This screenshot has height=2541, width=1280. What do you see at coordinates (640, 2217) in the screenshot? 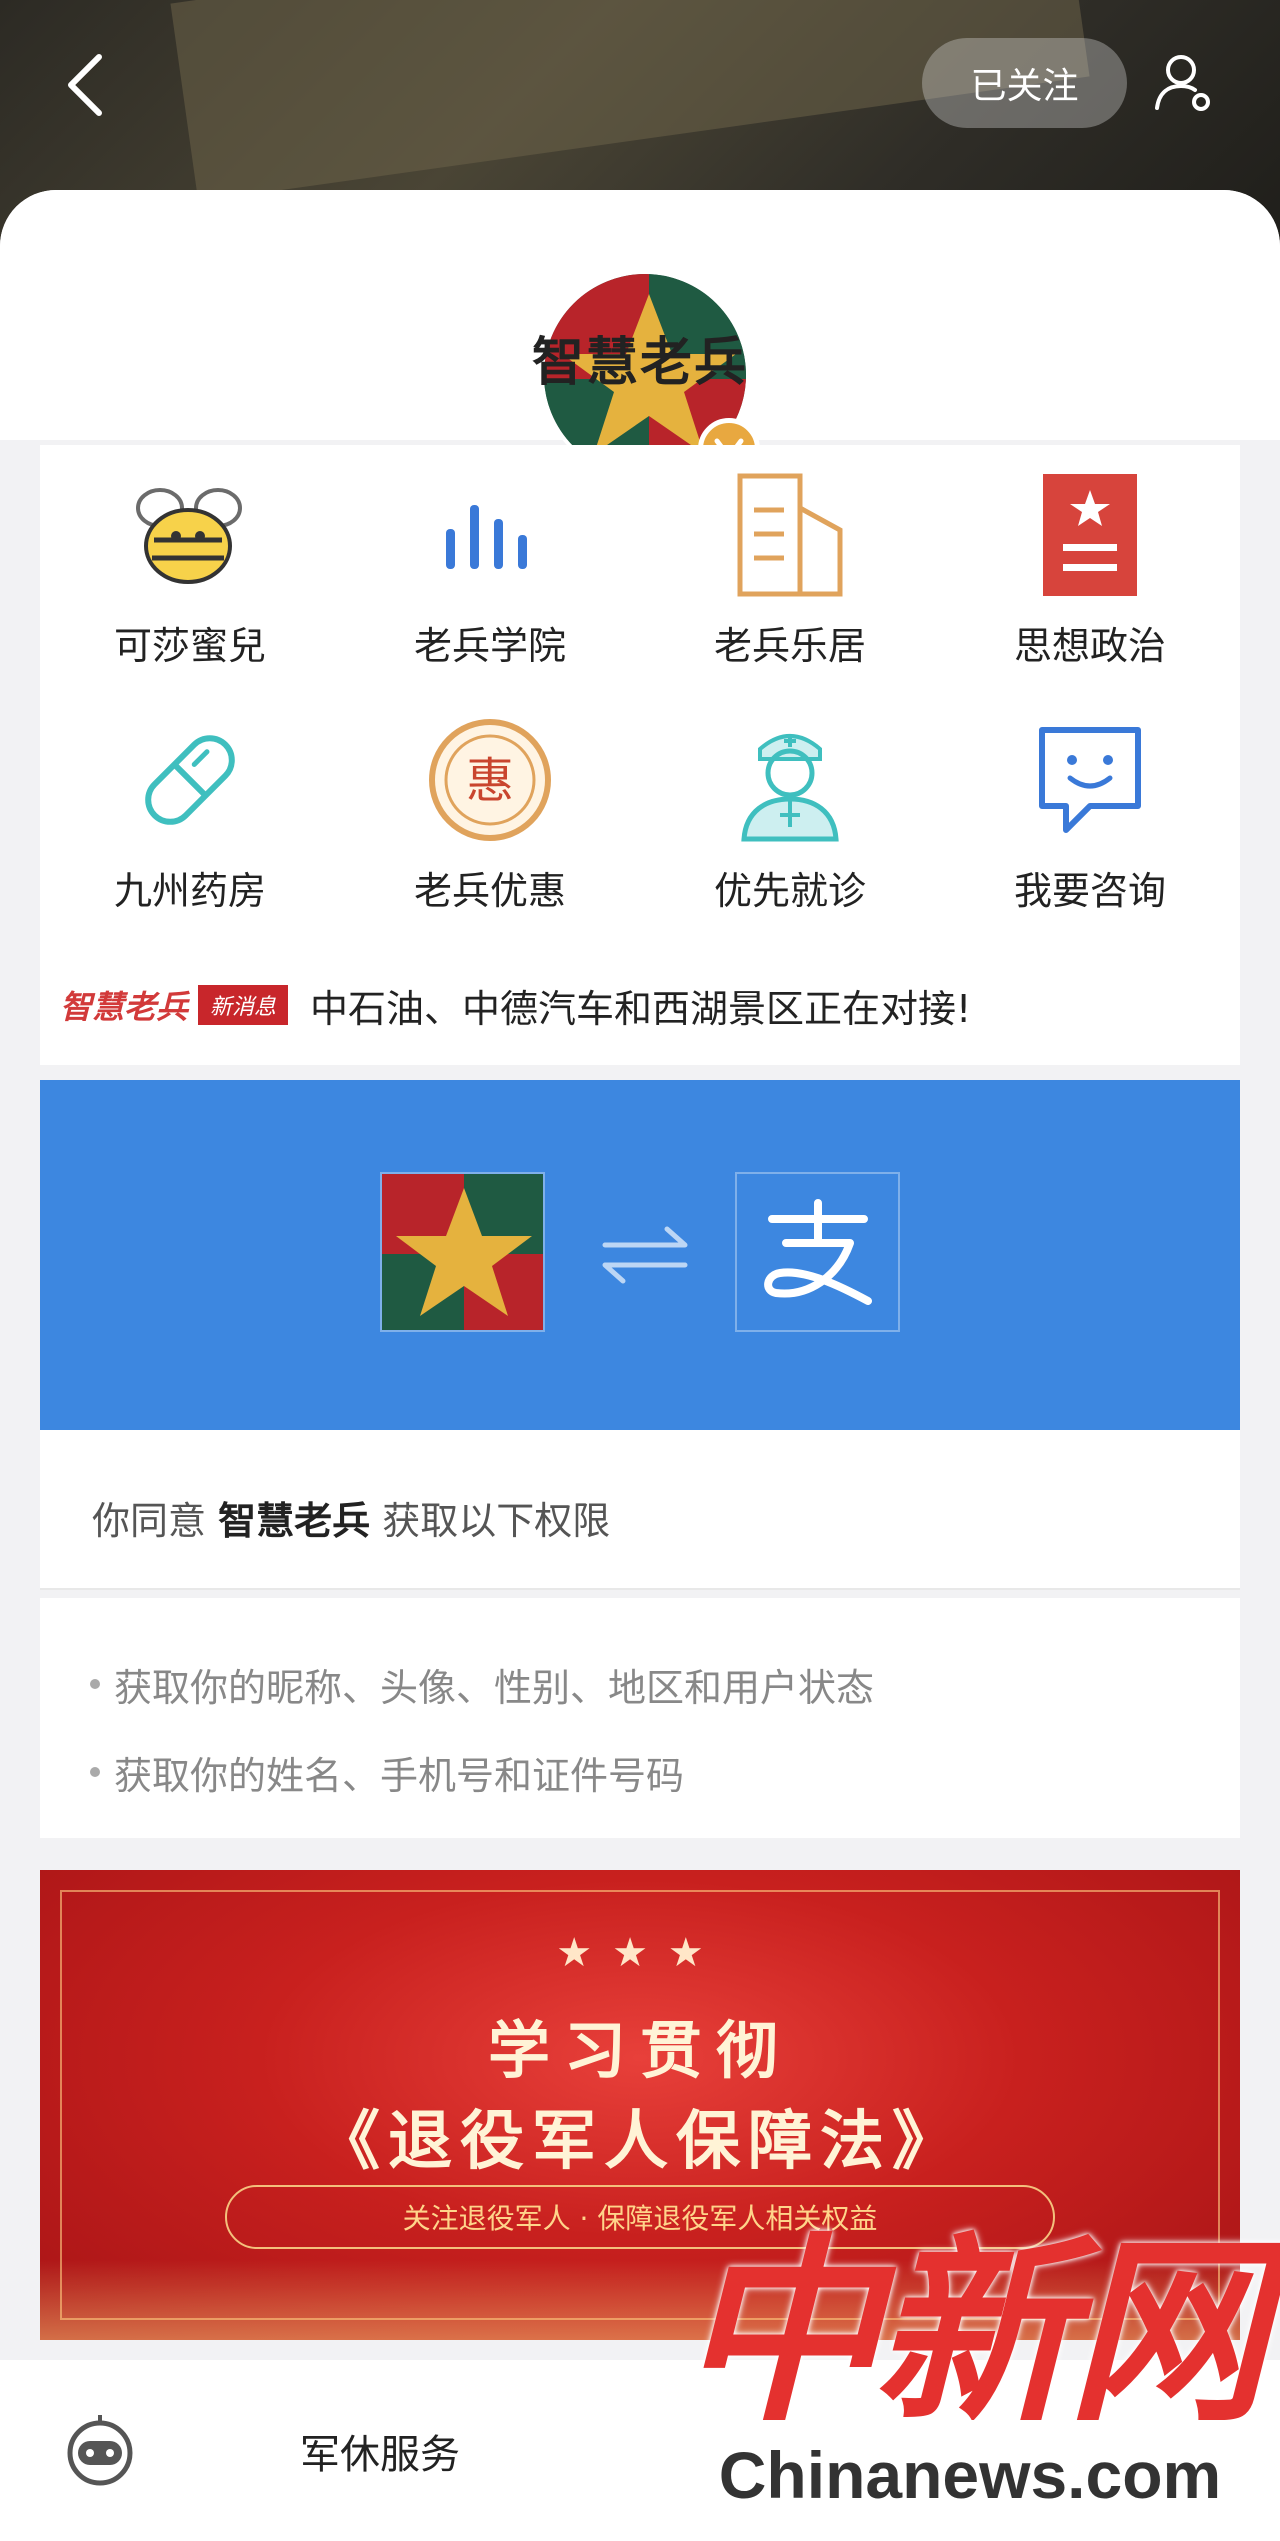
I see `promo-subtitle: 关注退役军人 · 保障退役军人相关权益` at bounding box center [640, 2217].